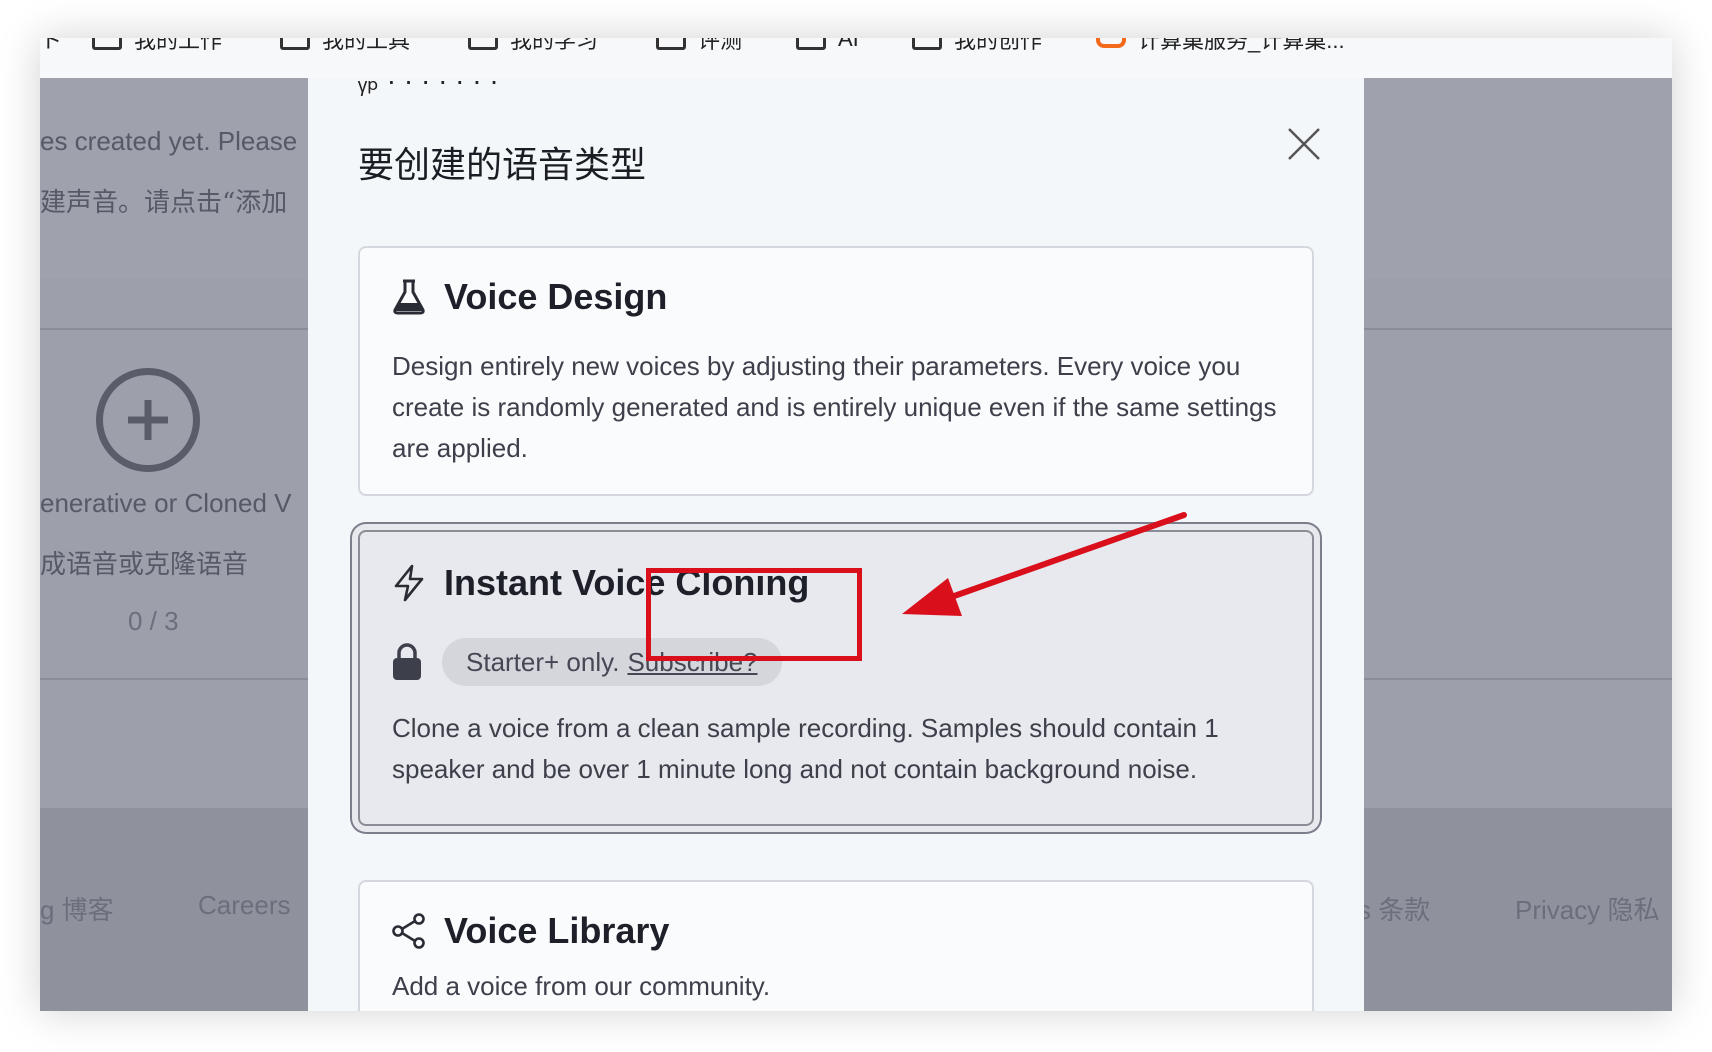 The height and width of the screenshot is (1052, 1712). I want to click on modal-subtitle-clipped: ᵧₚ · · · · · · ·, so click(428, 80).